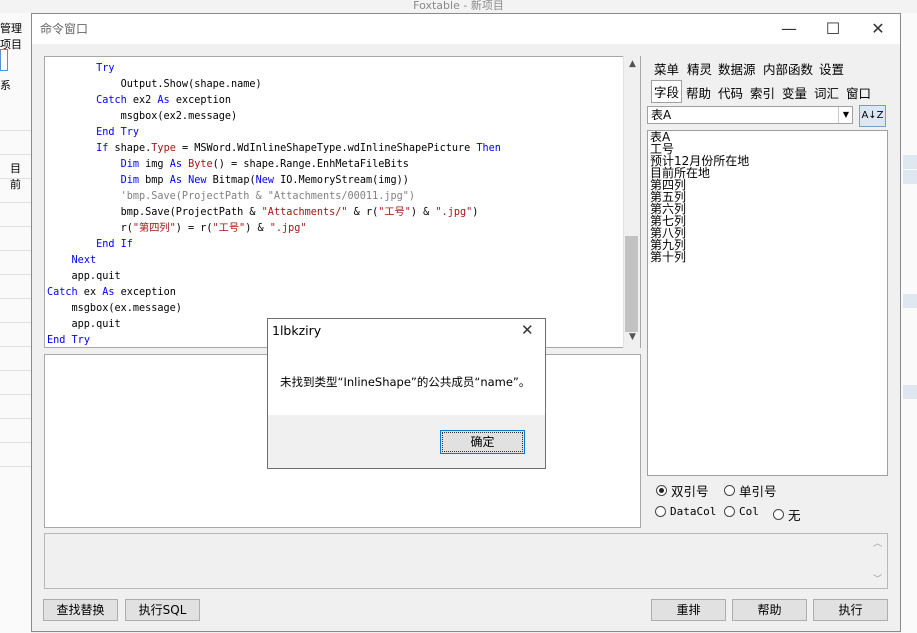 This screenshot has width=917, height=633. Describe the element at coordinates (693, 511) in the screenshot. I see `radio-label: DataCol` at that location.